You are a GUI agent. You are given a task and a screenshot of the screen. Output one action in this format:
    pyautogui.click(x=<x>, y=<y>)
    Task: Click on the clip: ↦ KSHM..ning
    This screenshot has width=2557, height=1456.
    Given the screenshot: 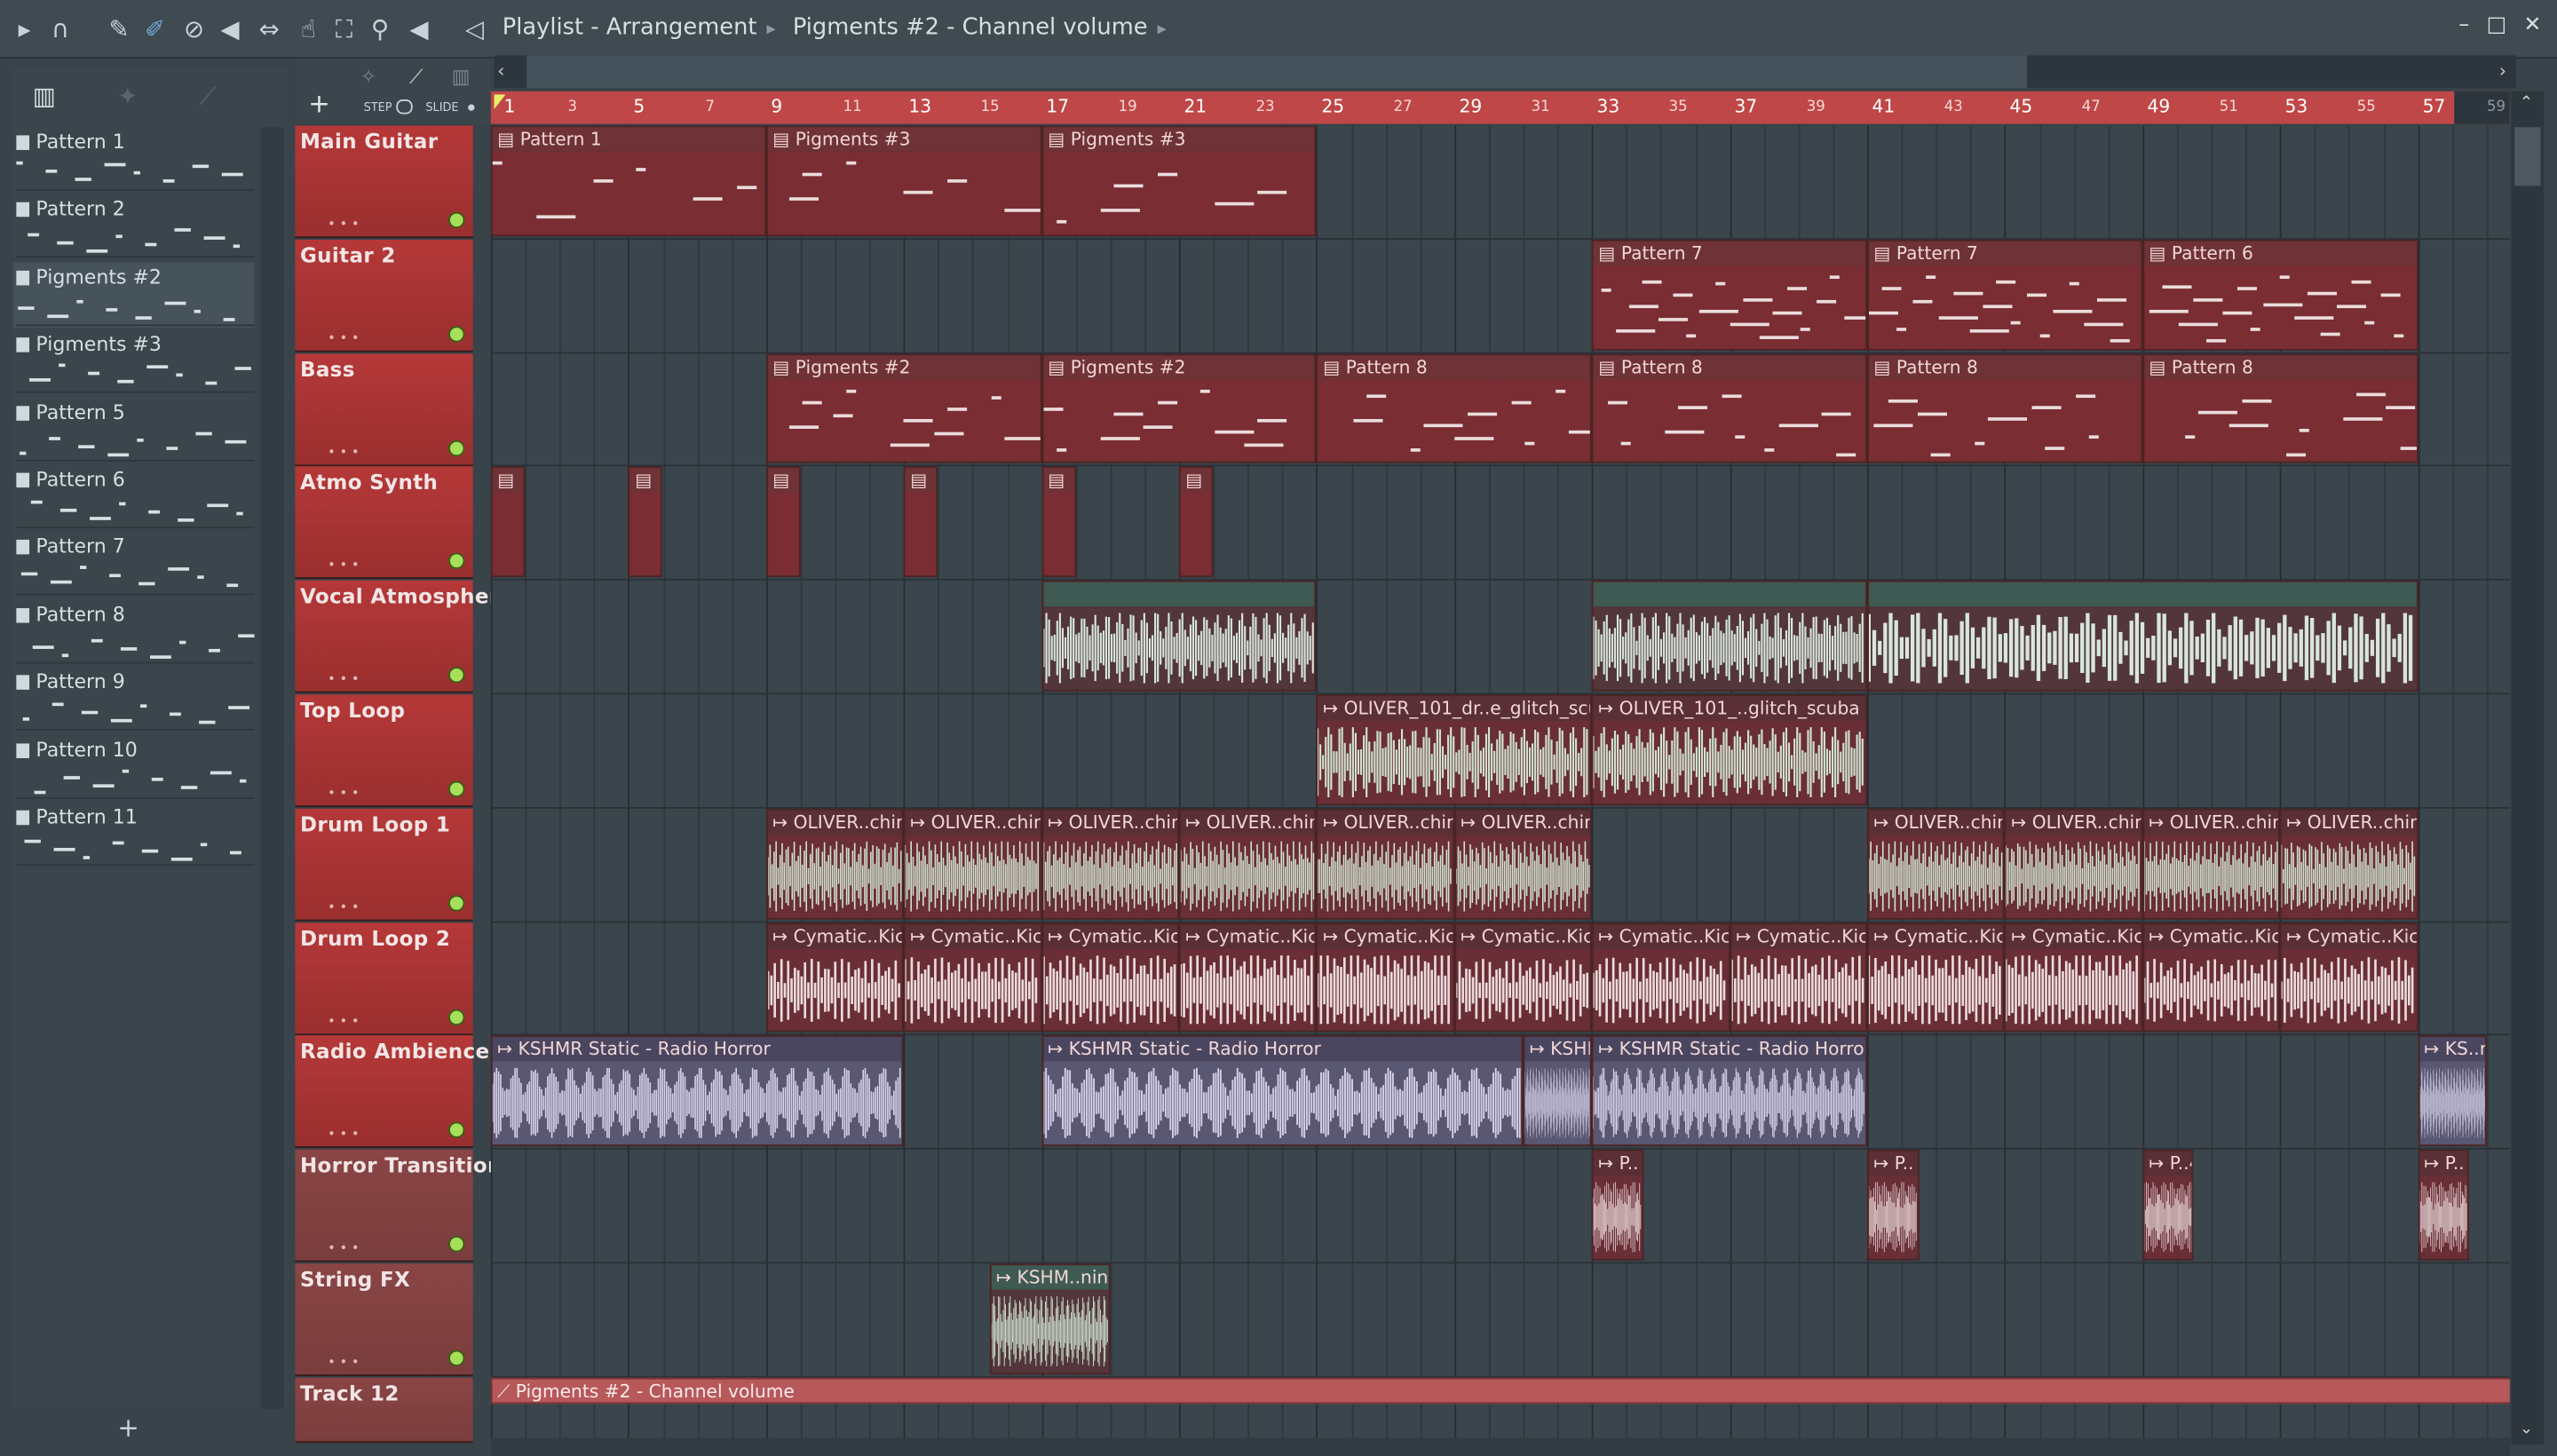 What is the action you would take?
    pyautogui.click(x=1050, y=1318)
    